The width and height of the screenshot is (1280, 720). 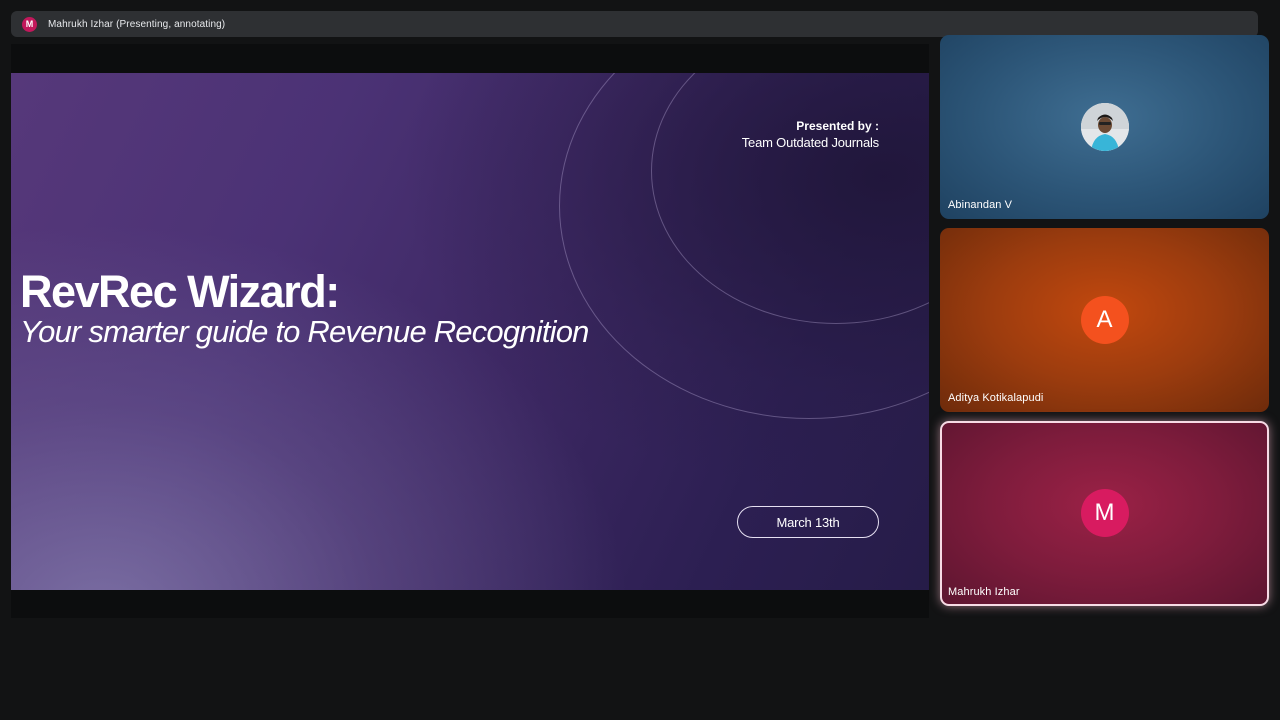 I want to click on participant-tile-mahrukh: M Mahrukh Izhar, so click(x=1104, y=513).